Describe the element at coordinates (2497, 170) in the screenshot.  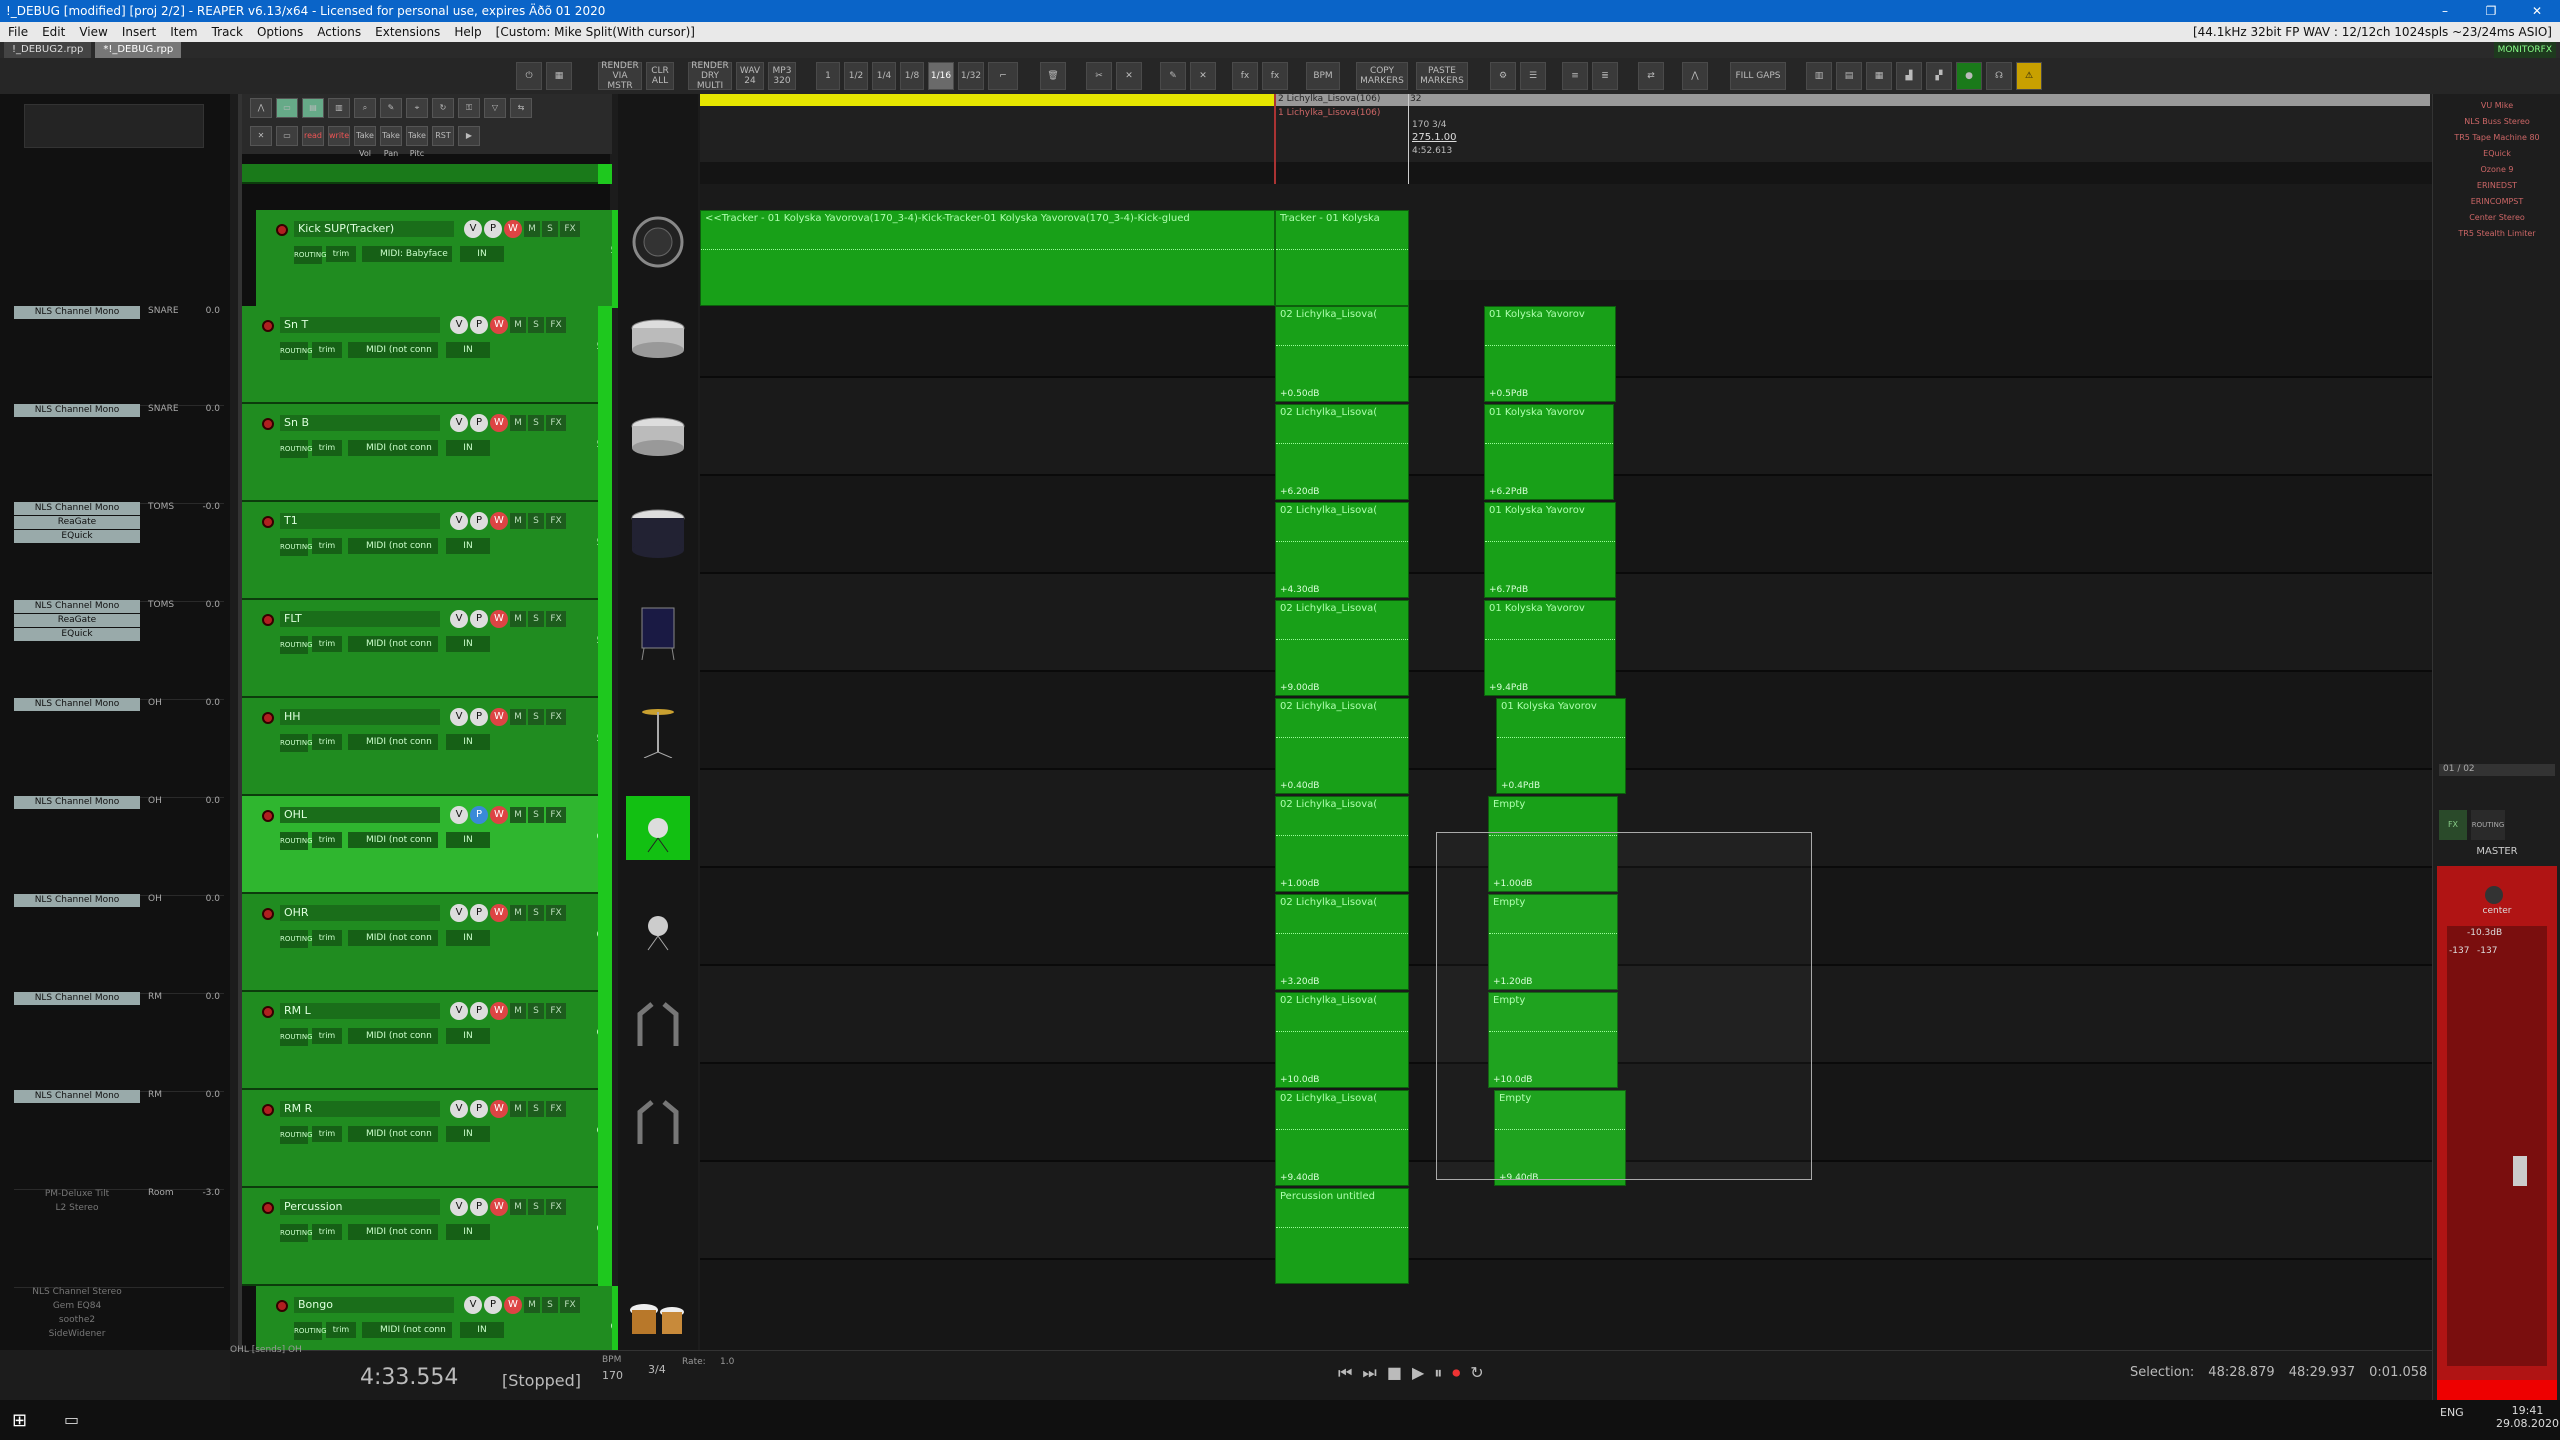
I see `master-fx-slot: Ozone 9` at that location.